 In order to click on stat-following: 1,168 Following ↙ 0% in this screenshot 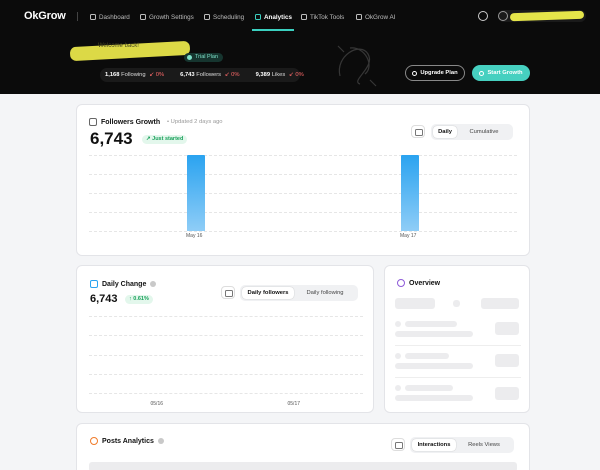, I will do `click(135, 75)`.